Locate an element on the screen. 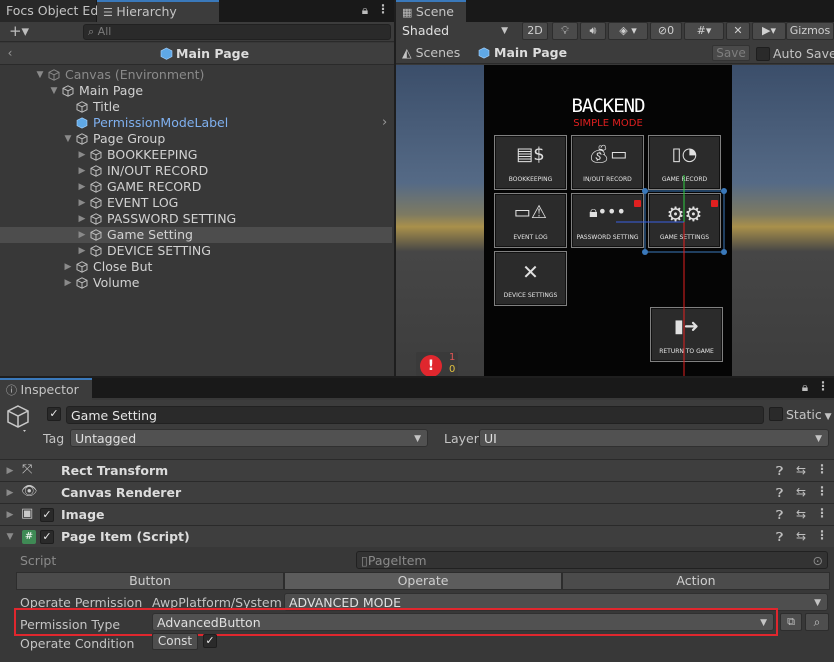 The image size is (834, 662). tree-row-main-page: ▼ Main Page is located at coordinates (196, 91).